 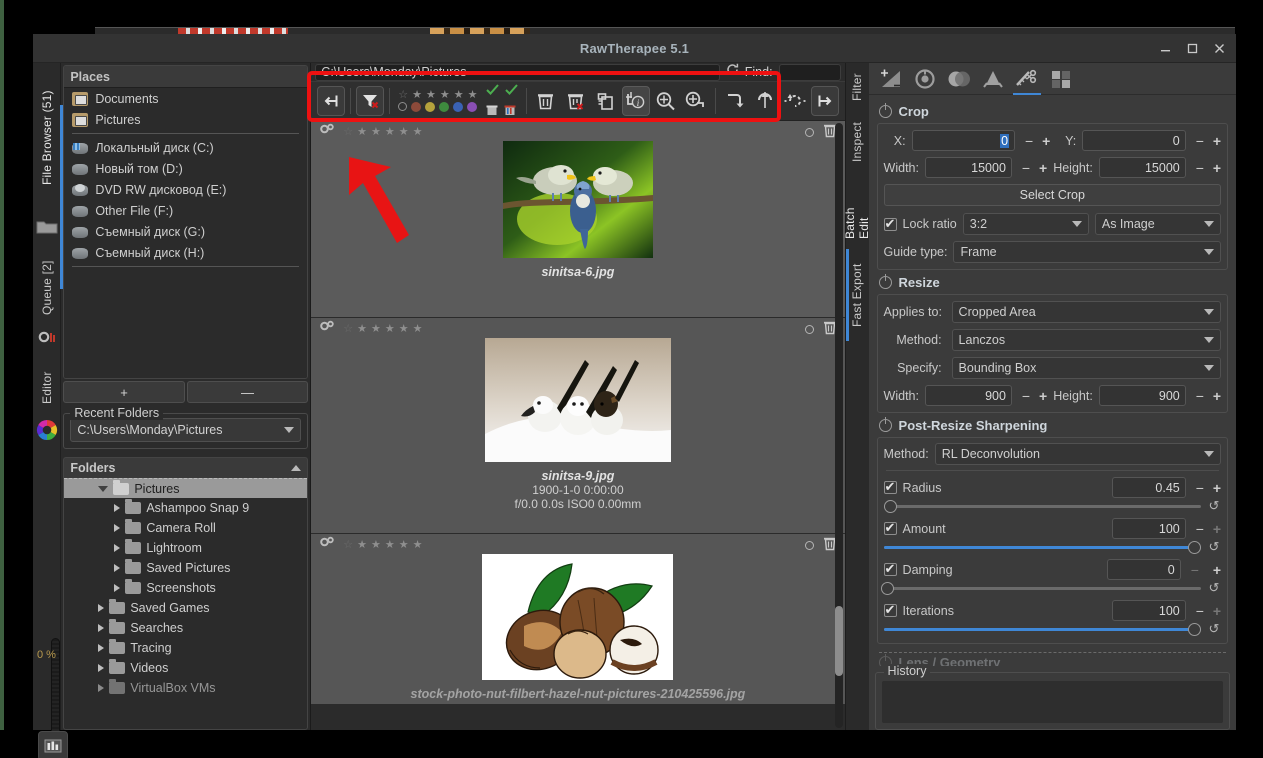 What do you see at coordinates (416, 107) in the screenshot?
I see `color-label-1-icon` at bounding box center [416, 107].